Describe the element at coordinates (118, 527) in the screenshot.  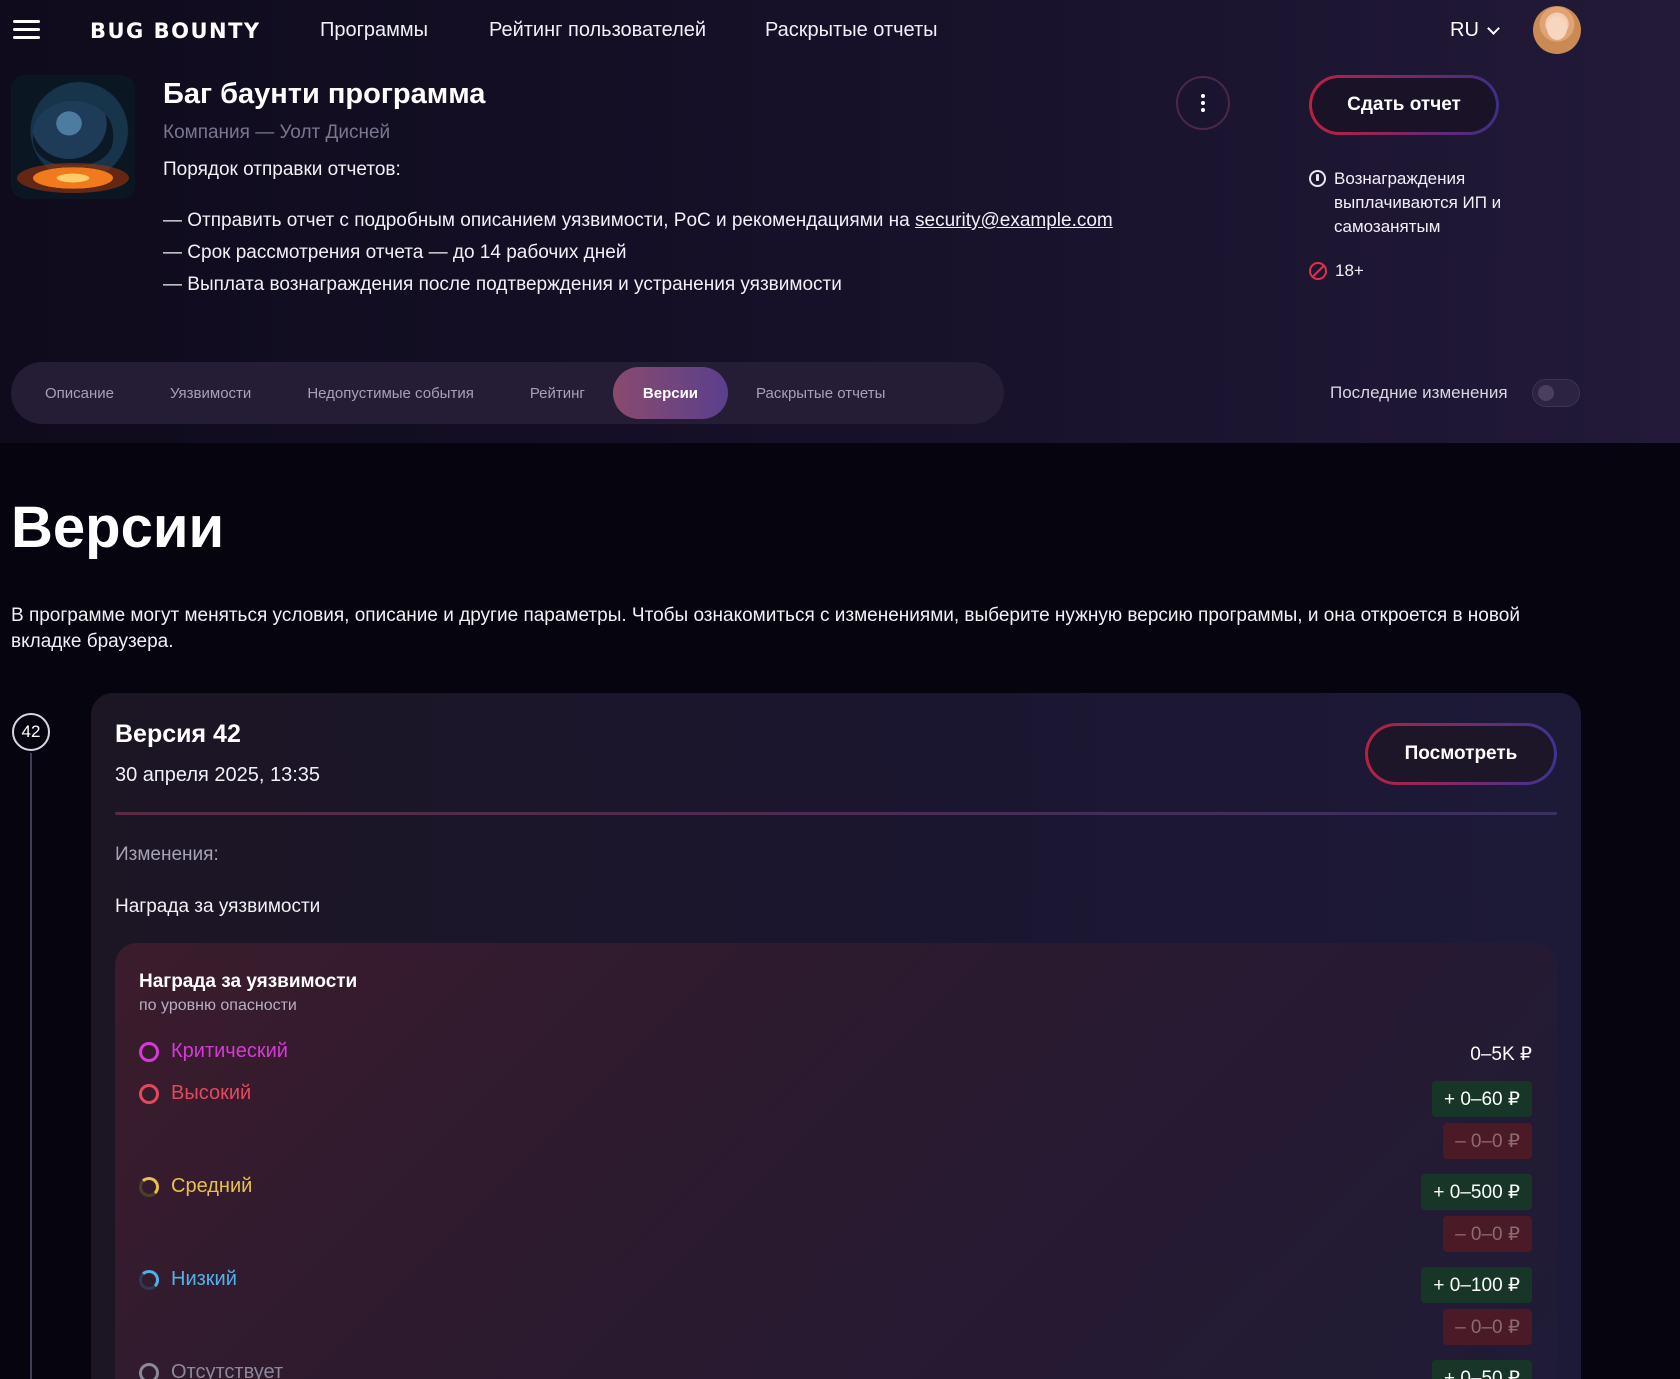
I see `page-title: Версии` at that location.